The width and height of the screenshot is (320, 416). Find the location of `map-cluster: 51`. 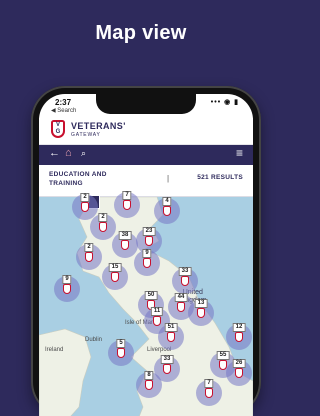

map-cluster: 51 is located at coordinates (171, 336).